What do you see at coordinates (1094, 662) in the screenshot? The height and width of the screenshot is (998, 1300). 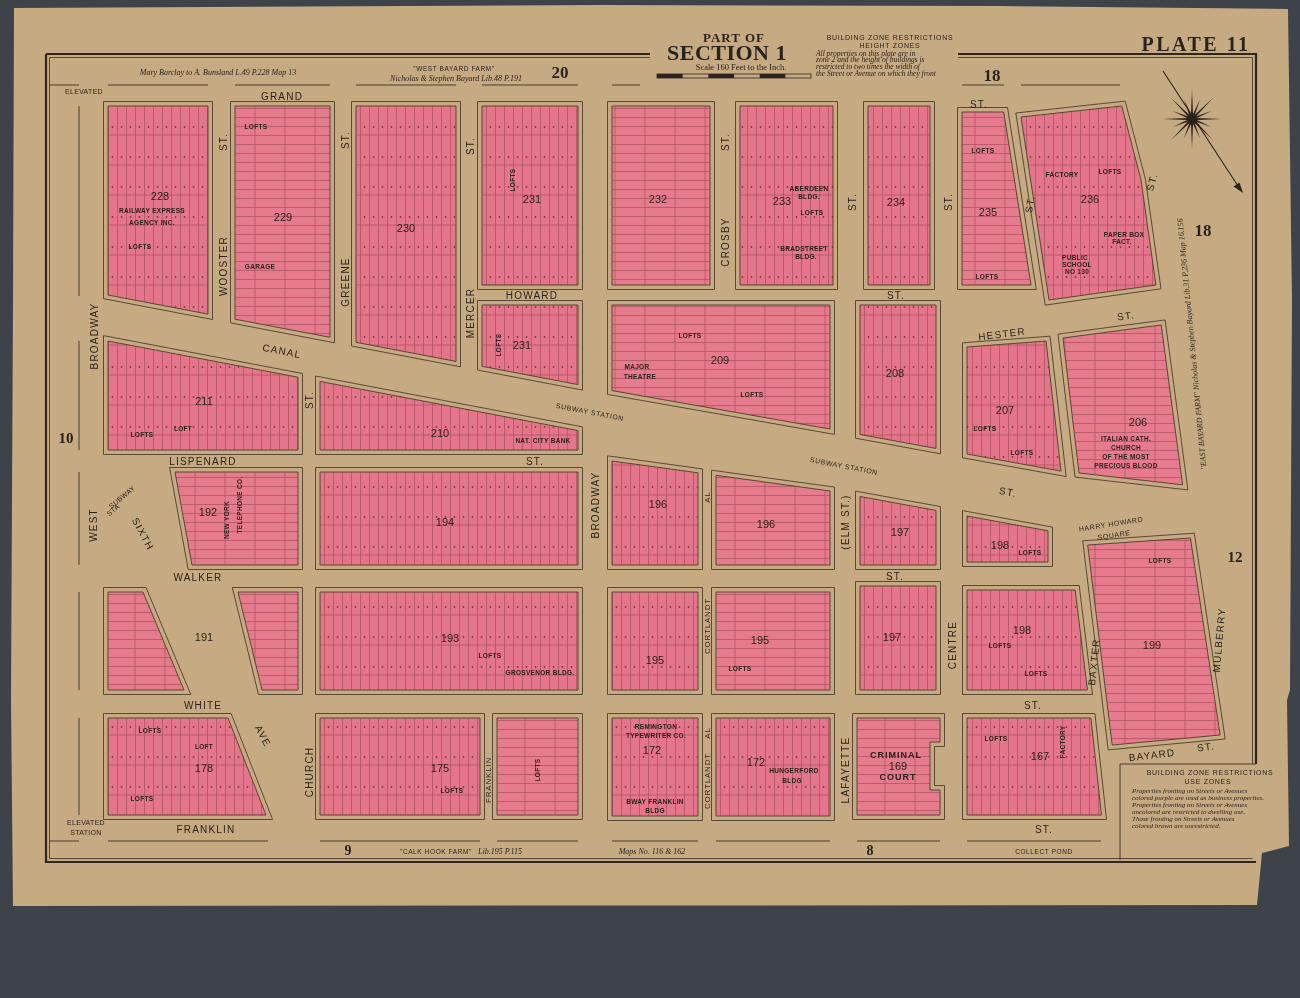 I see `street-label: BAXTER` at bounding box center [1094, 662].